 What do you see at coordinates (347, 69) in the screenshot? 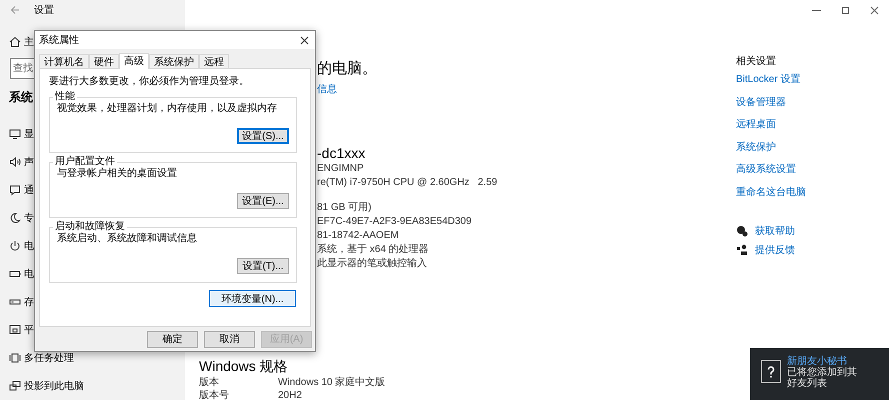
I see `page-heading: 的电脑。` at bounding box center [347, 69].